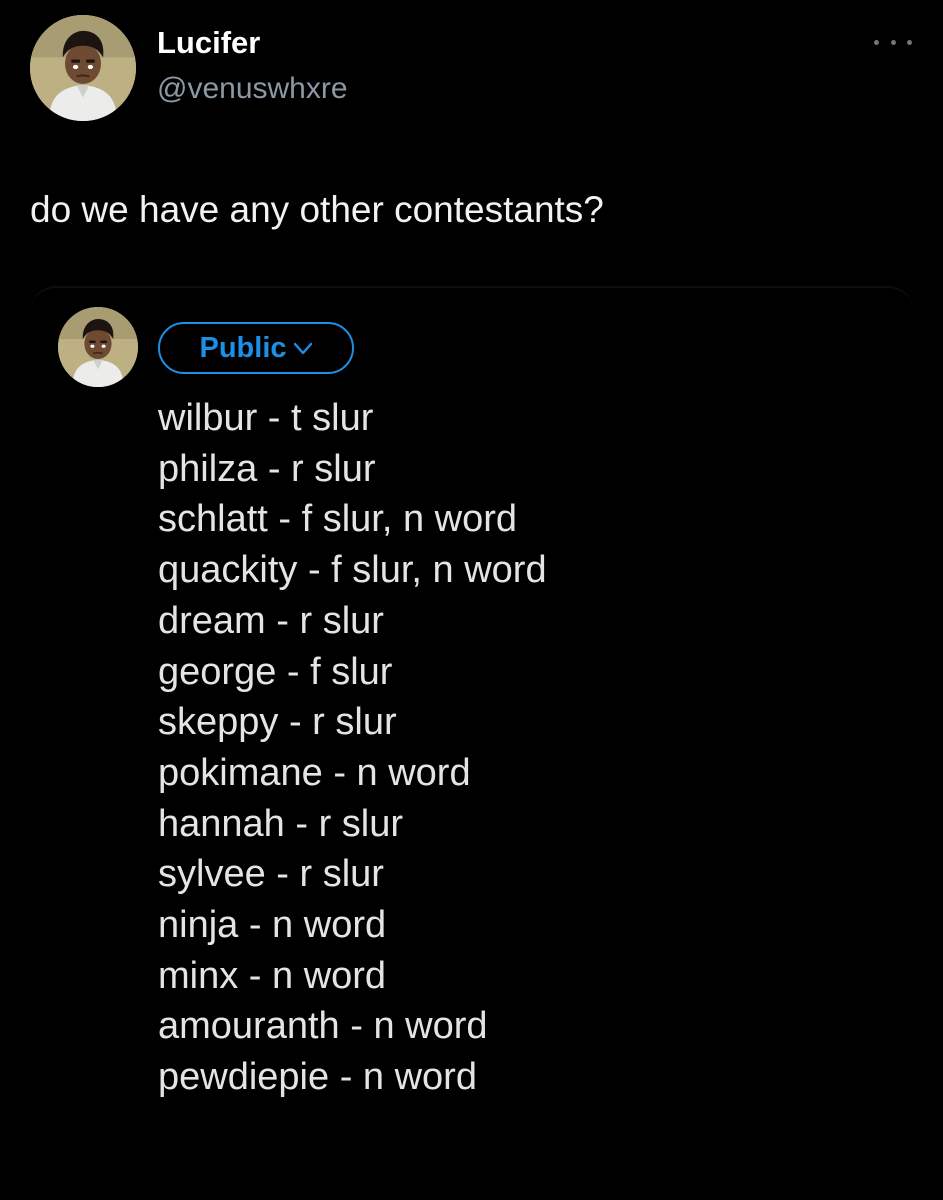 This screenshot has width=943, height=1200. I want to click on quoted-avatar, so click(98, 347).